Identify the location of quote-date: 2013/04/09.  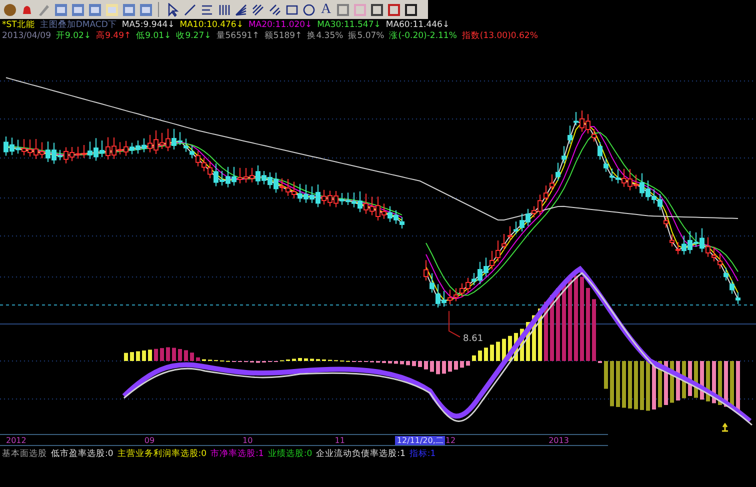
(26, 36).